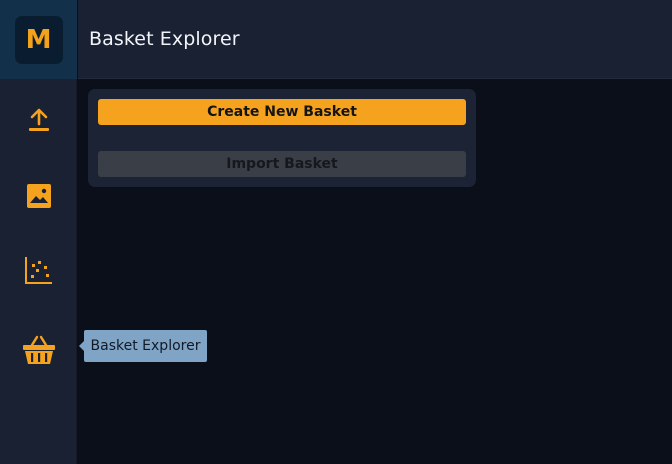 Image resolution: width=672 pixels, height=464 pixels. Describe the element at coordinates (164, 39) in the screenshot. I see `page-title: Basket Explorer` at that location.